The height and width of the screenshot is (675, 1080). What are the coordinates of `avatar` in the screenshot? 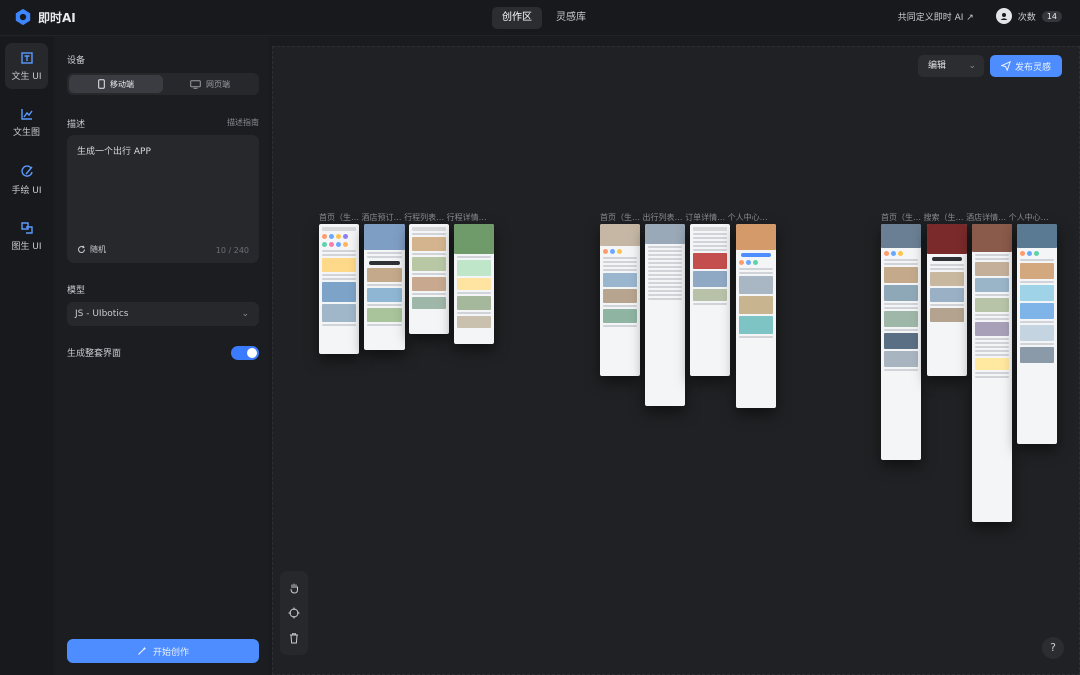 It's located at (1003, 16).